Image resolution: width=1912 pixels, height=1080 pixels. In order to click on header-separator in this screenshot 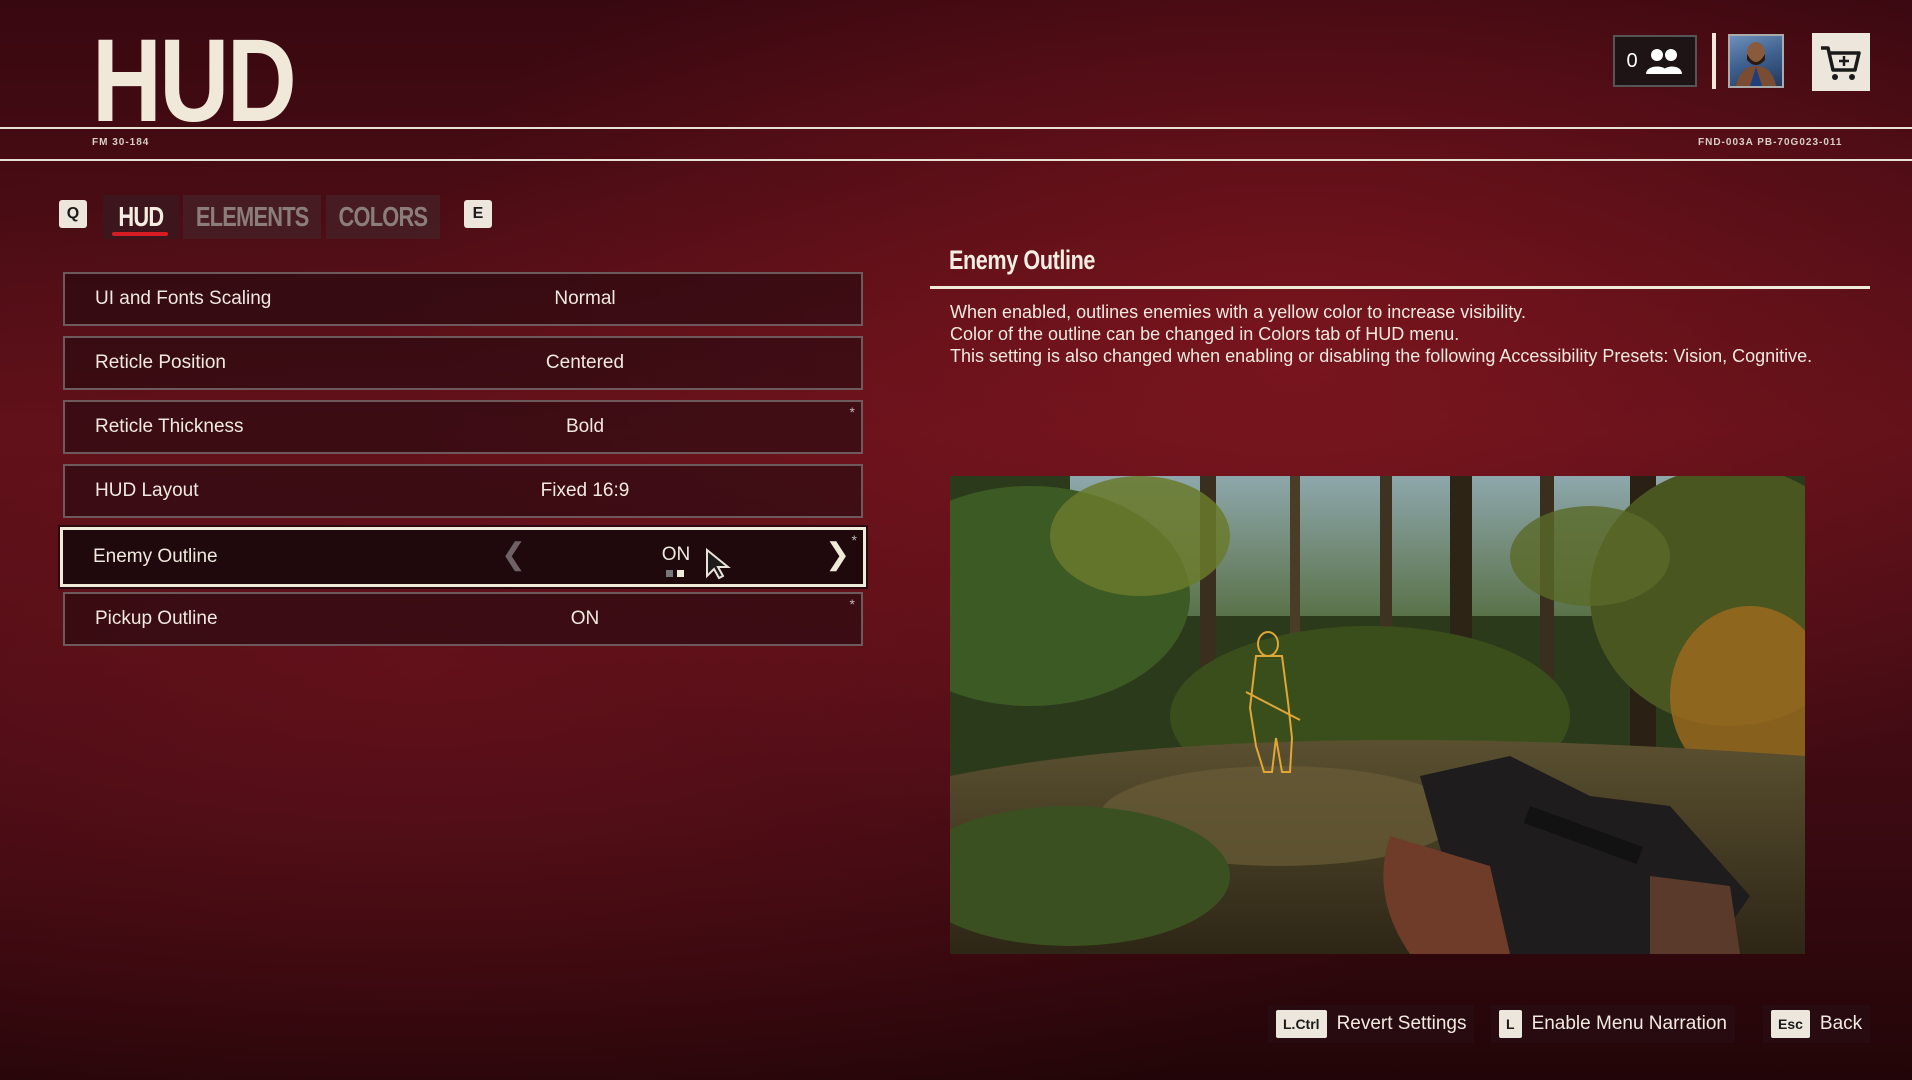, I will do `click(1714, 61)`.